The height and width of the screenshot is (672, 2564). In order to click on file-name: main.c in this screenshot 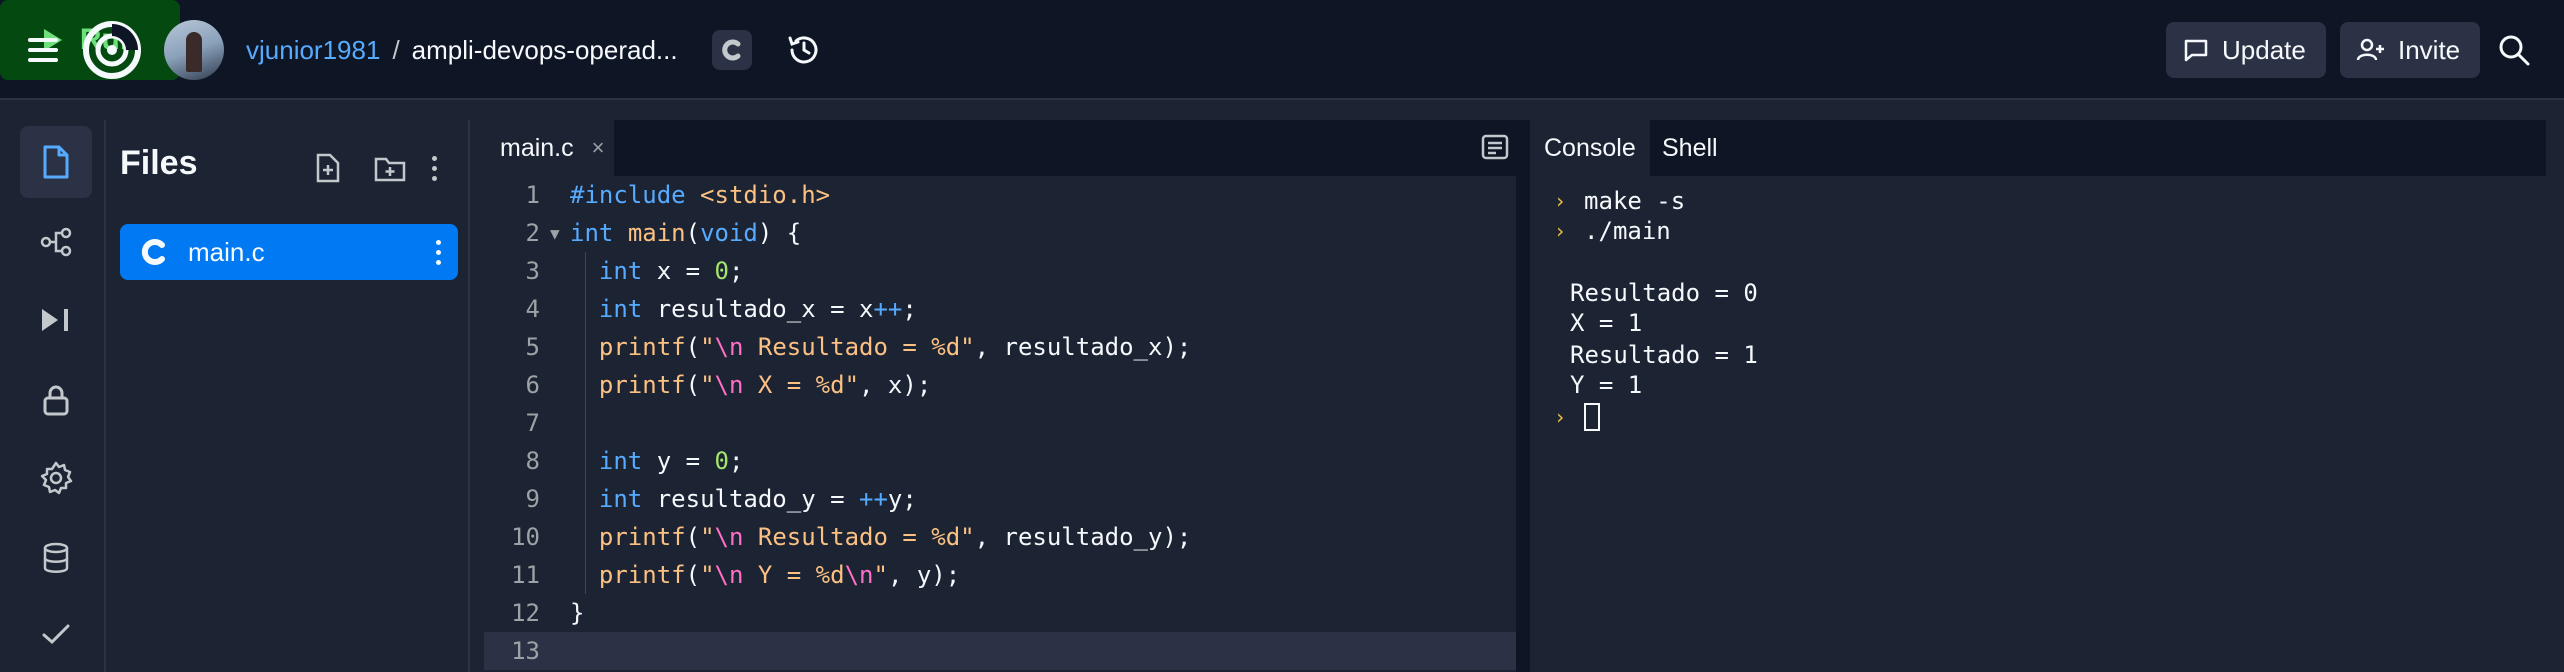, I will do `click(226, 251)`.